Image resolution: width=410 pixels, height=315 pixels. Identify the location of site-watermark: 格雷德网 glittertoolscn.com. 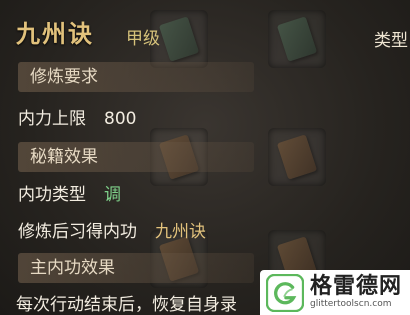
(335, 292).